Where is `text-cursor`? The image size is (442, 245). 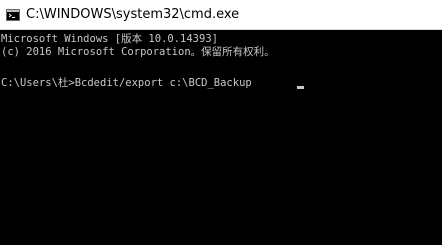 text-cursor is located at coordinates (300, 87).